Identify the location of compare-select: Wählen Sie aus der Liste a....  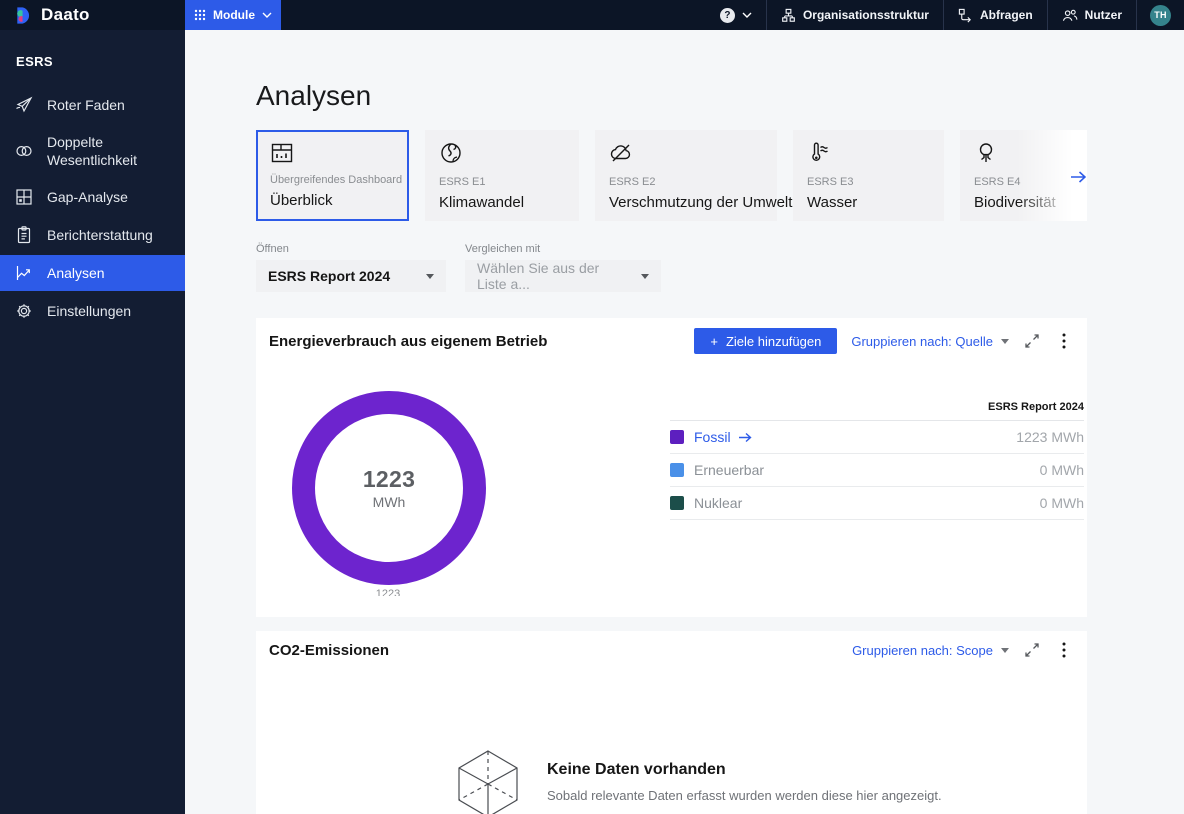
(563, 276).